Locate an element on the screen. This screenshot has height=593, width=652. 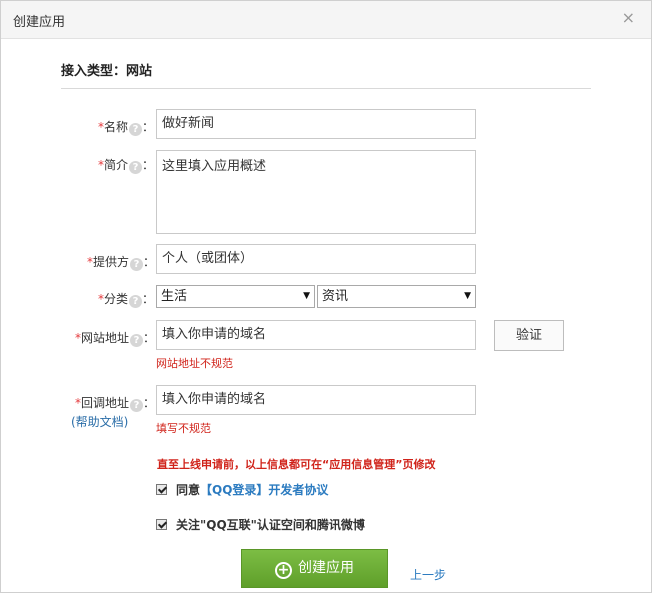
follow-row: 关注"QQ互联"认证空间和腾讯微博 is located at coordinates (260, 524).